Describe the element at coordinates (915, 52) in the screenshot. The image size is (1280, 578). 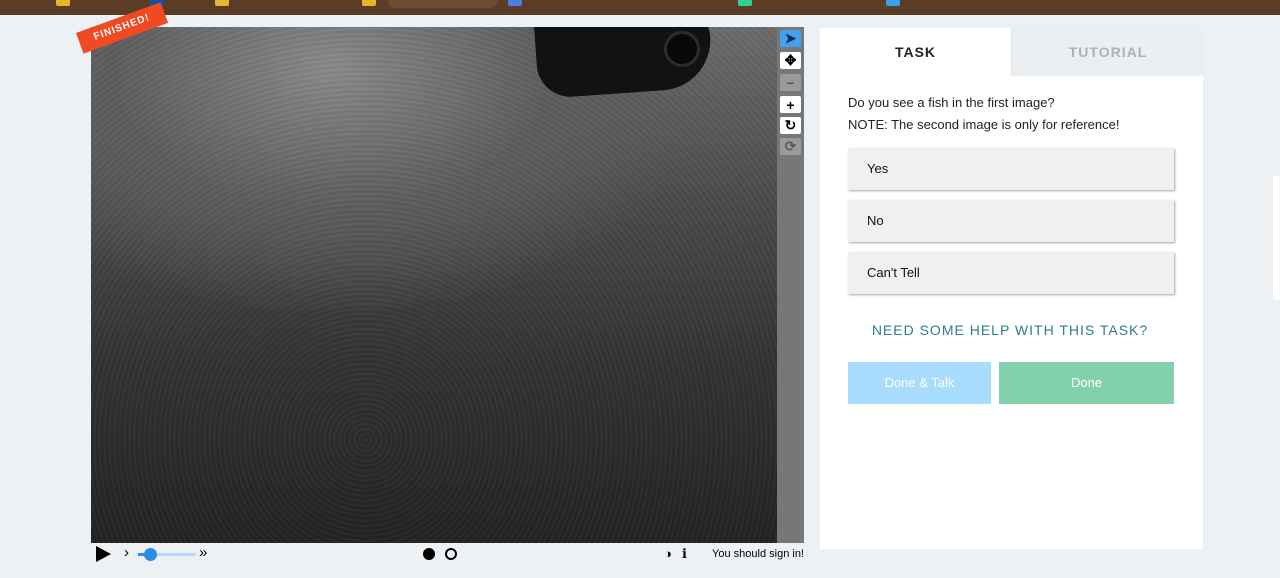
I see `tab-task: TASK` at that location.